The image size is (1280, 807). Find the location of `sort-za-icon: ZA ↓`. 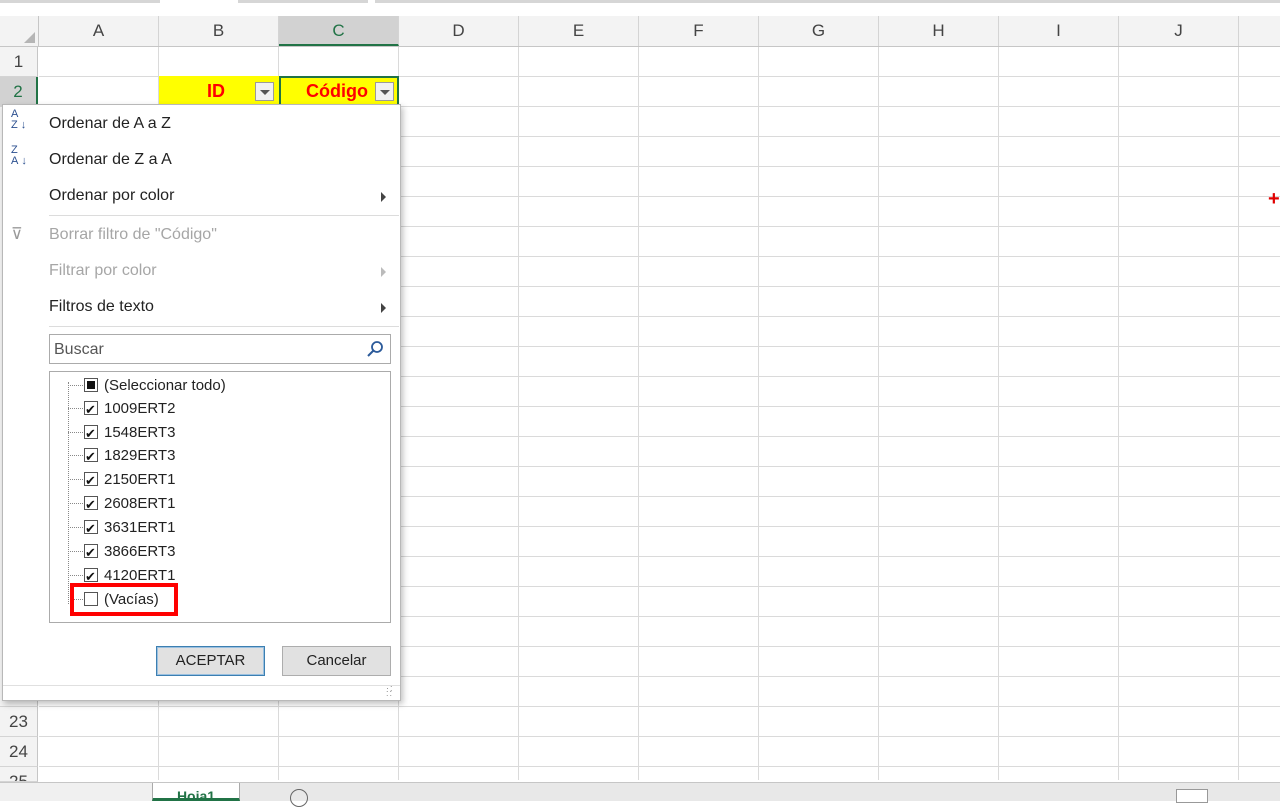

sort-za-icon: ZA ↓ is located at coordinates (19, 155).